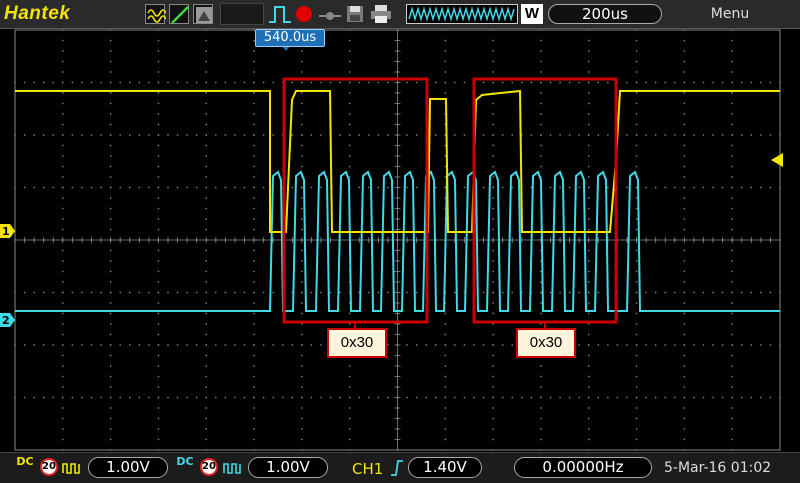 This screenshot has height=483, width=800. I want to click on ch1-invert-icon, so click(72, 468).